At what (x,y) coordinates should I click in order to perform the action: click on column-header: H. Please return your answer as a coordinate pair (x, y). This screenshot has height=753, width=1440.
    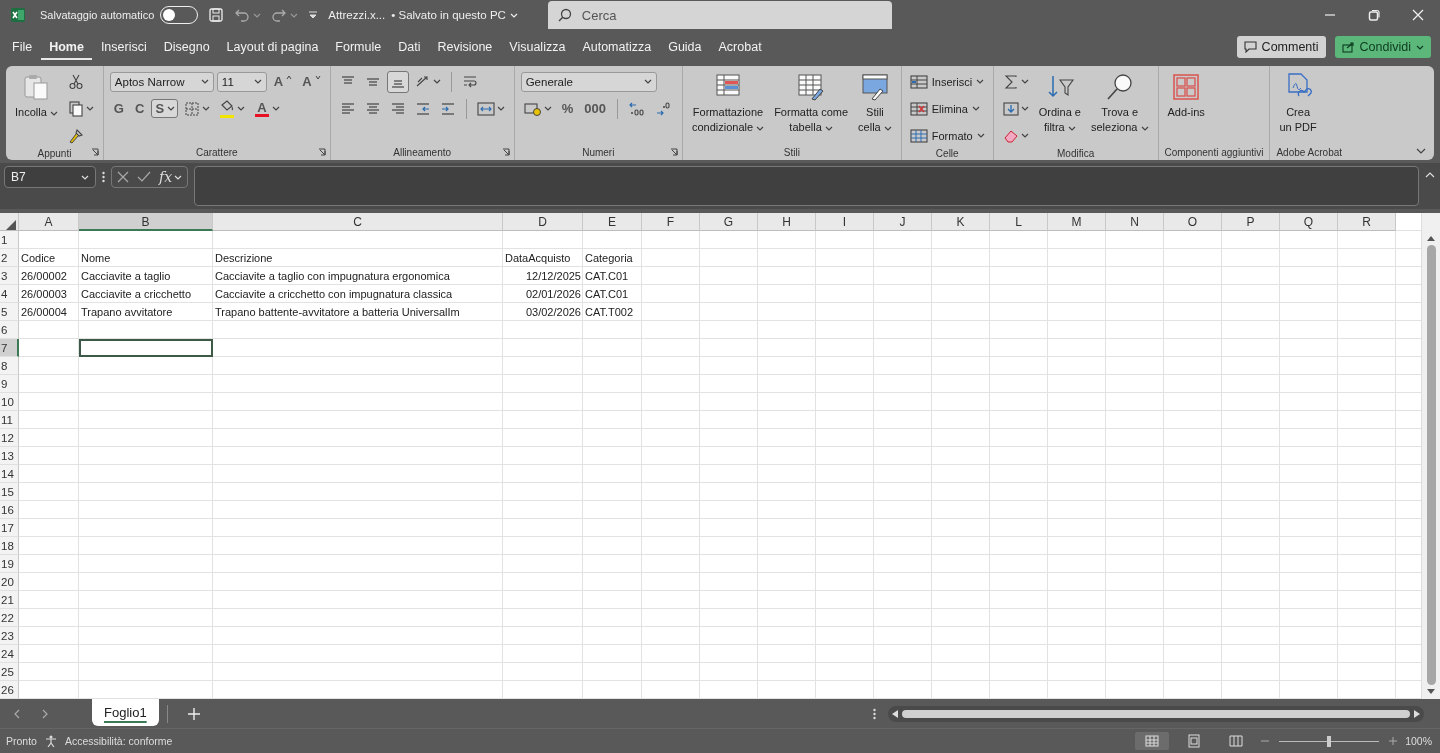
    Looking at the image, I should click on (787, 222).